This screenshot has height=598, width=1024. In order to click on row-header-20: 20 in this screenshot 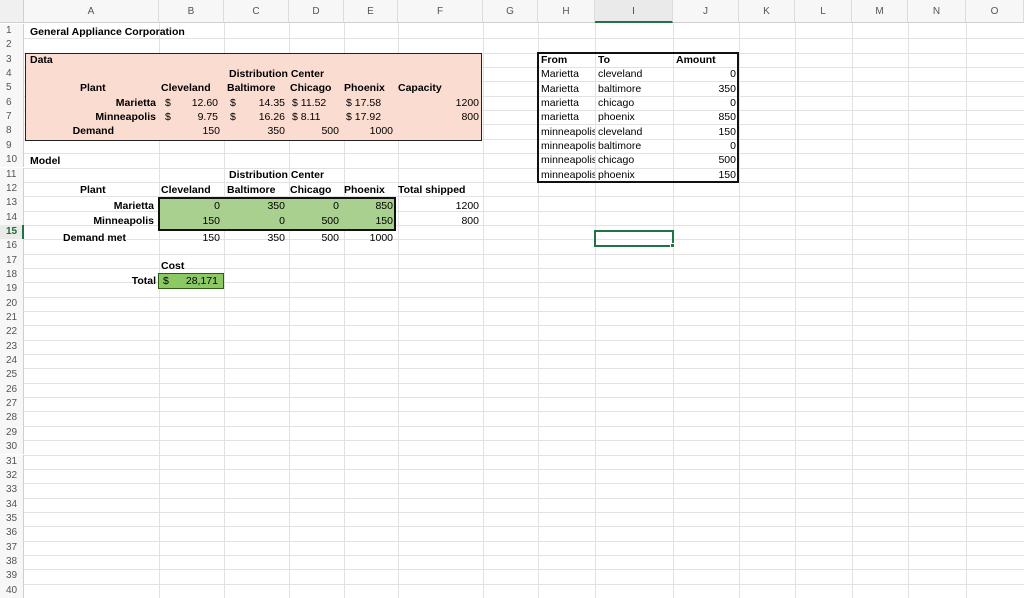, I will do `click(12, 303)`.